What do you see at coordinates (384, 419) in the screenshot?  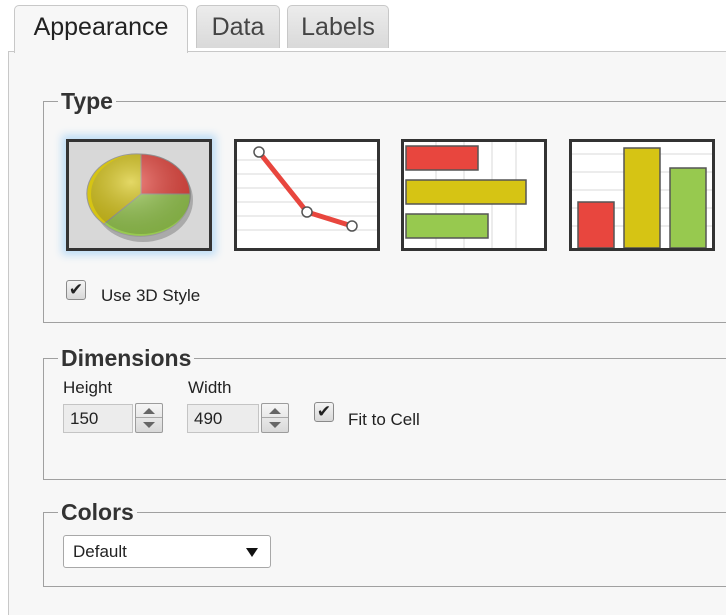 I see `fit-to-cell-label: Fit to Cell` at bounding box center [384, 419].